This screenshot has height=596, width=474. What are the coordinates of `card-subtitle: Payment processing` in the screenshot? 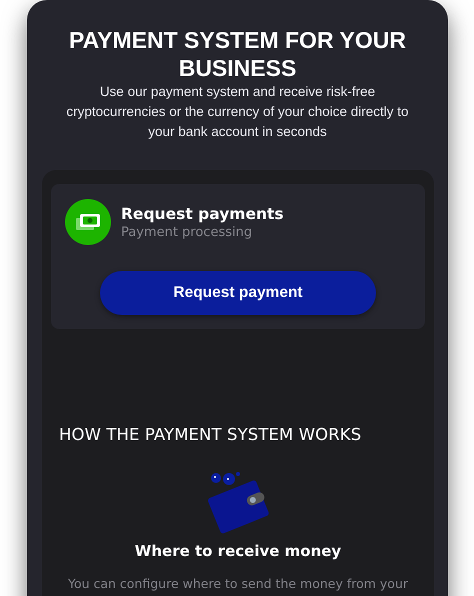 It's located at (187, 232).